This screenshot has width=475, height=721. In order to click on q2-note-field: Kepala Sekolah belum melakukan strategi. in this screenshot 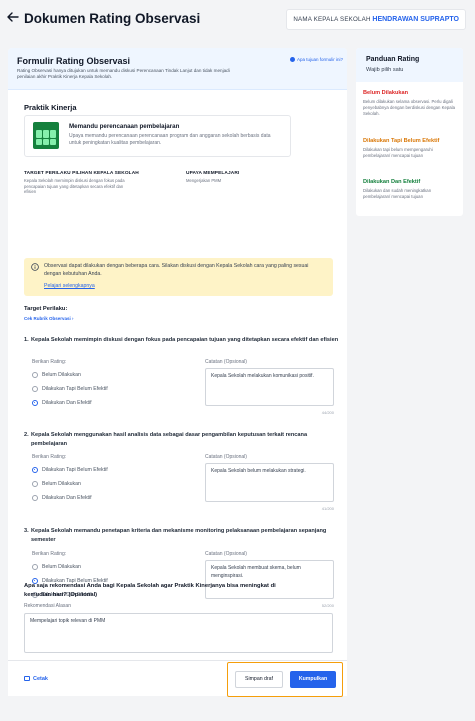, I will do `click(269, 482)`.